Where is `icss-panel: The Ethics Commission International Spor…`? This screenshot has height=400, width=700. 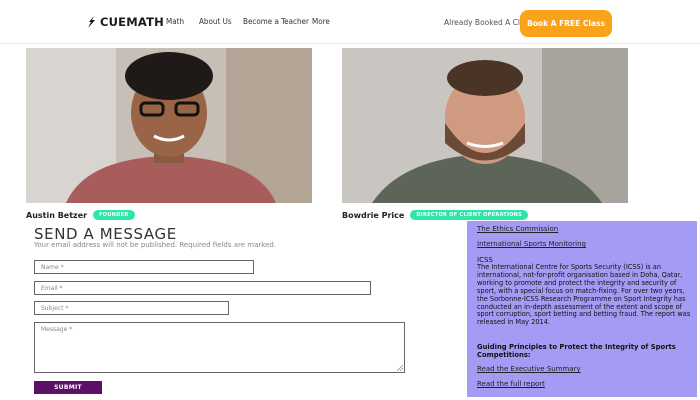 icss-panel: The Ethics Commission International Spor… is located at coordinates (582, 309).